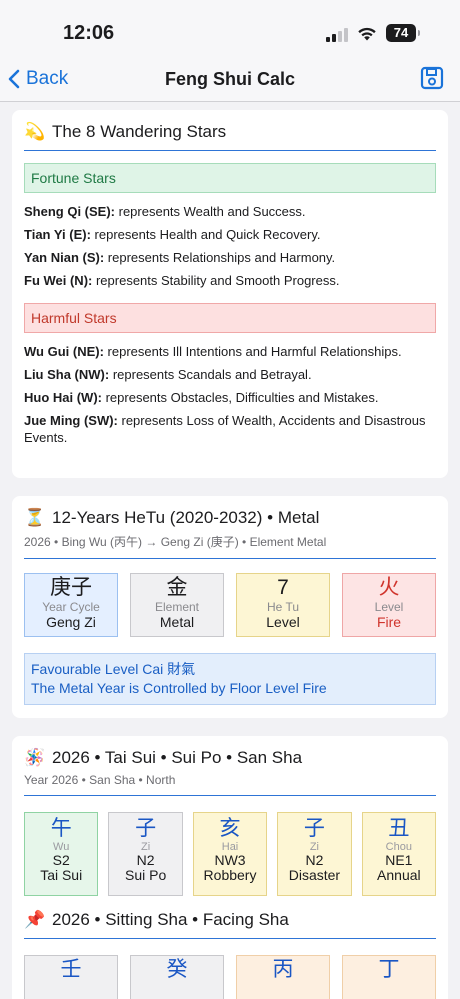 The width and height of the screenshot is (460, 999). Describe the element at coordinates (89, 33) in the screenshot. I see `status-time: 12:06` at that location.